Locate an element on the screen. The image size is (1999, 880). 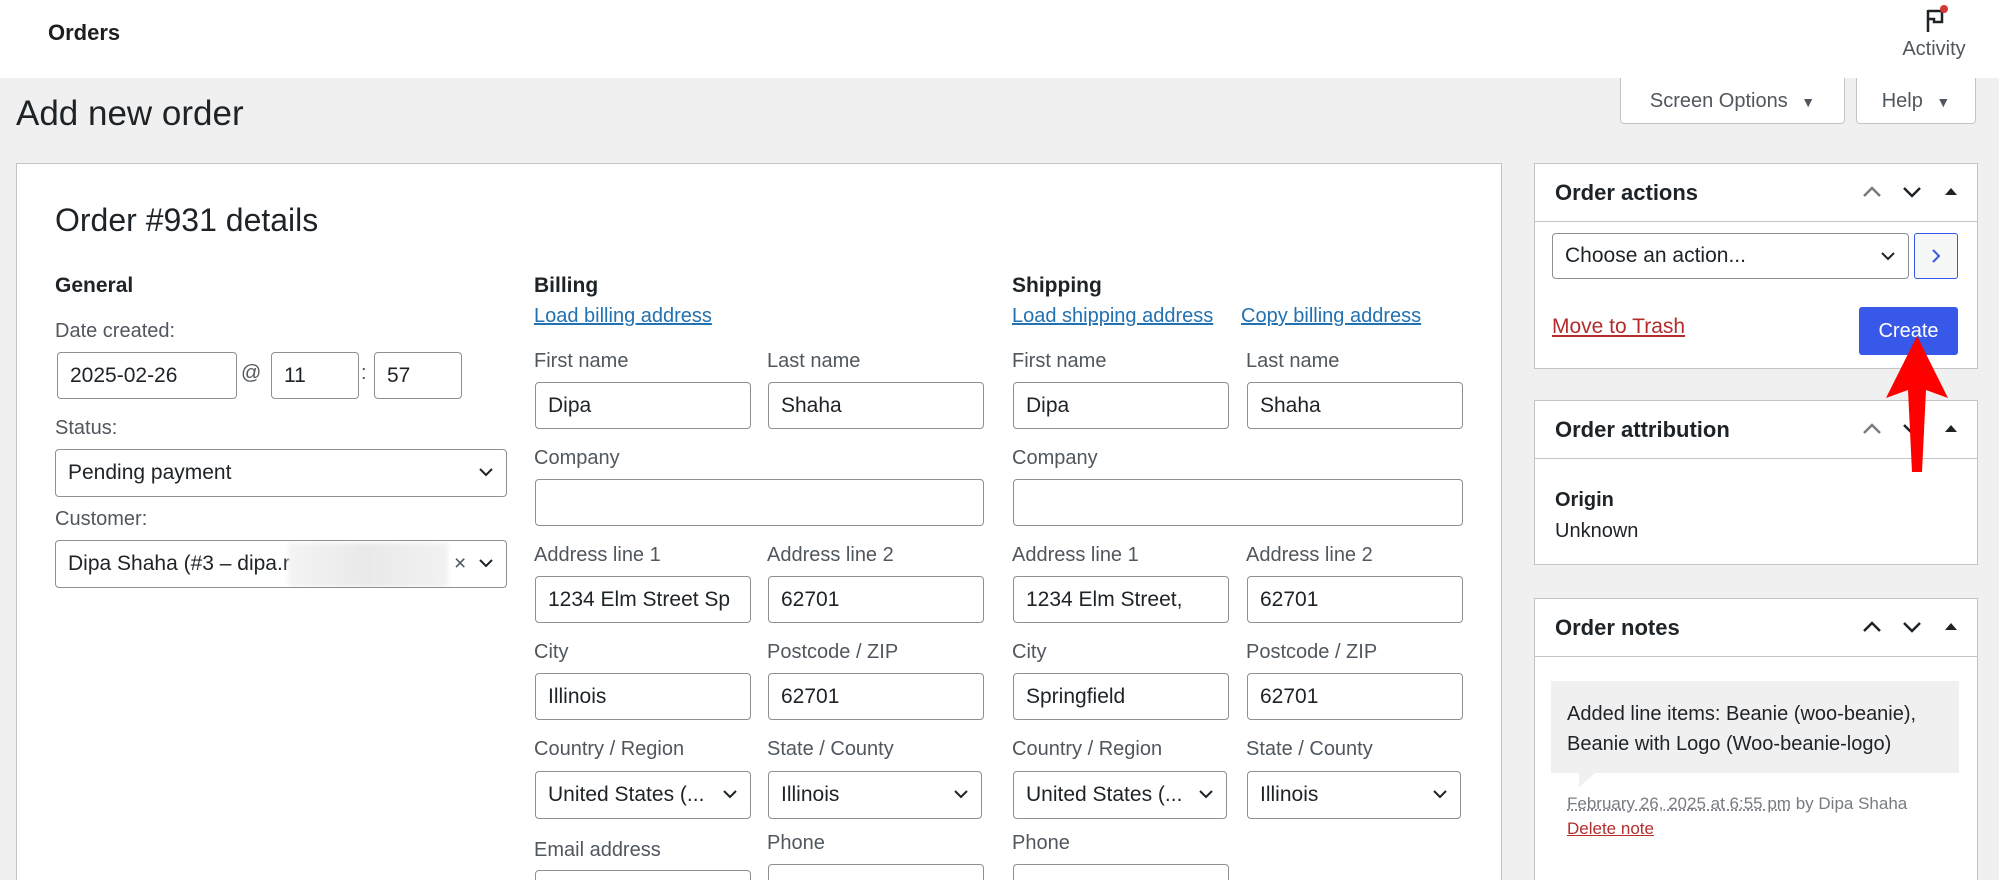
billing-address1-input: 1234 Elm Street Sp is located at coordinates (643, 599).